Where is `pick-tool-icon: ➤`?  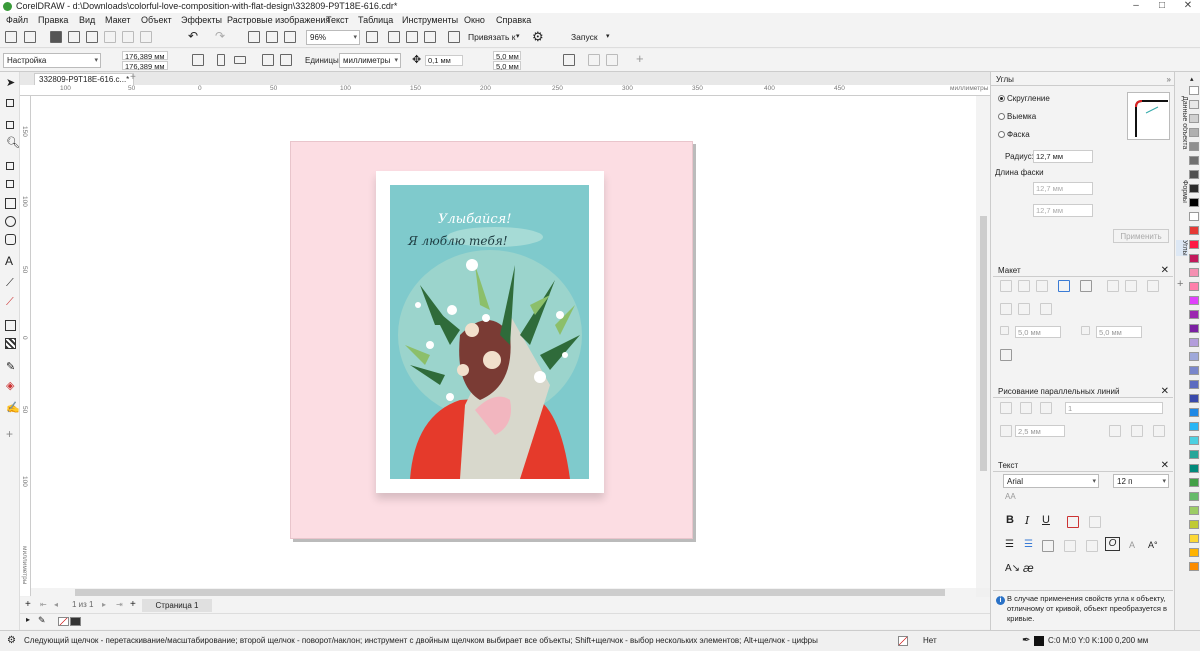
pick-tool-icon: ➤ is located at coordinates (10, 82).